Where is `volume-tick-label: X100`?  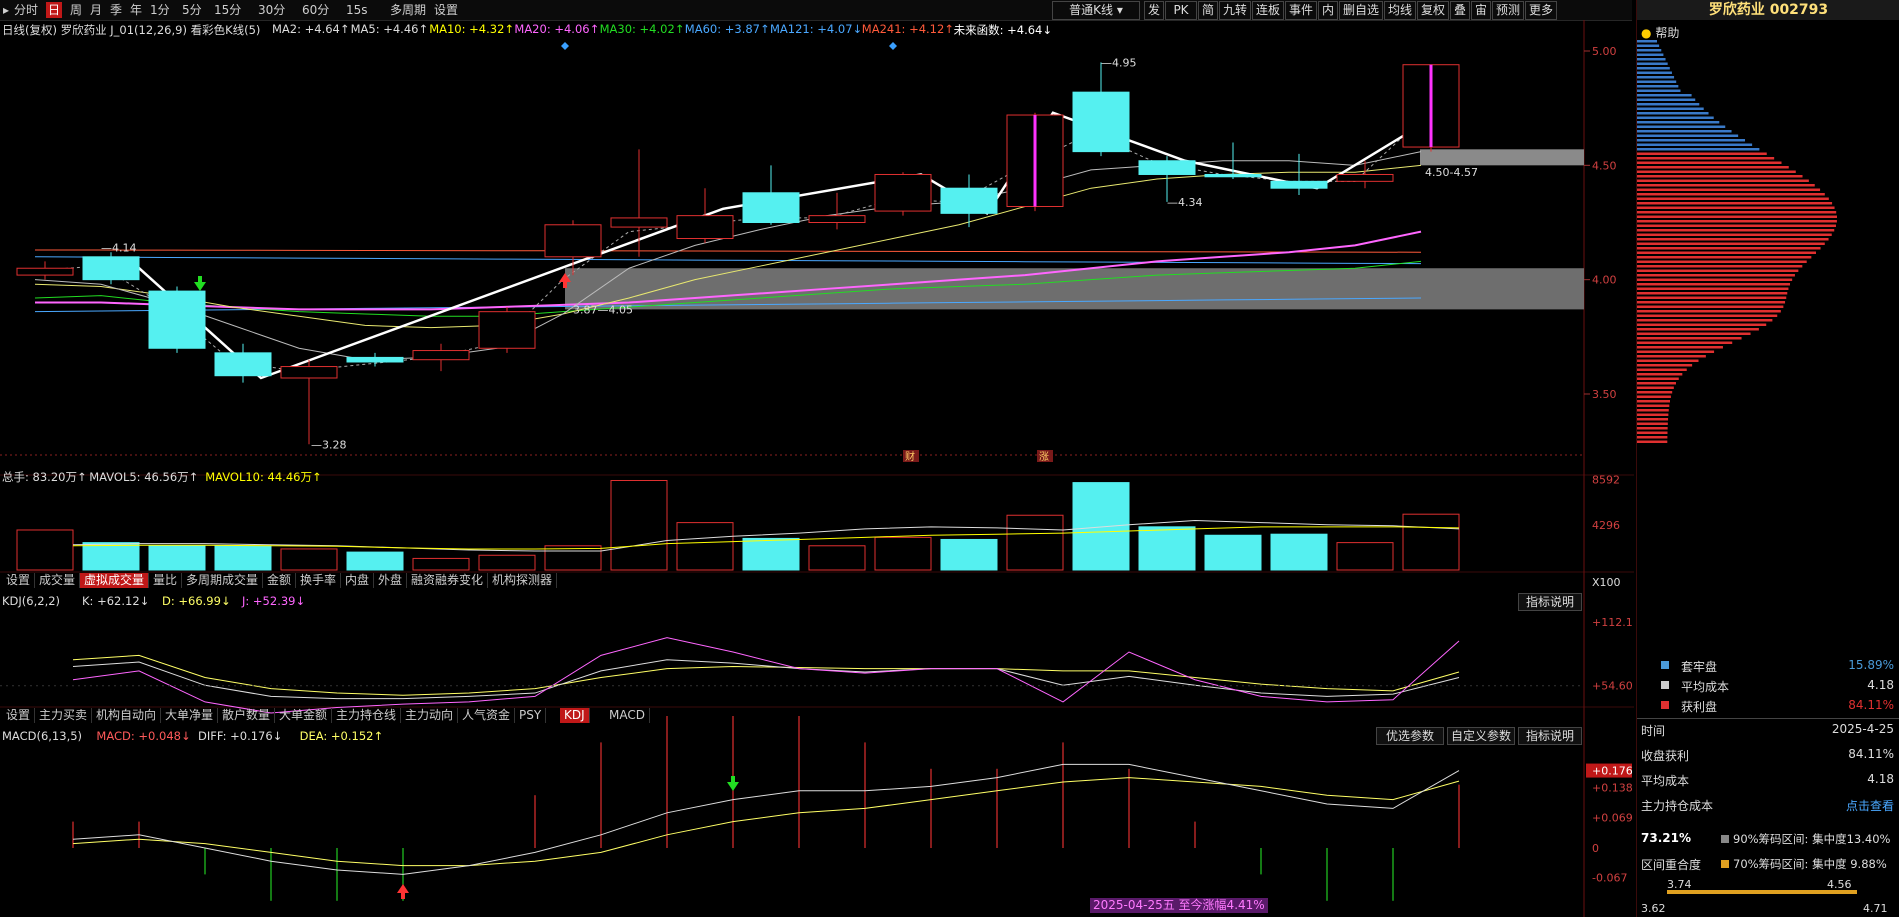 volume-tick-label: X100 is located at coordinates (1606, 582).